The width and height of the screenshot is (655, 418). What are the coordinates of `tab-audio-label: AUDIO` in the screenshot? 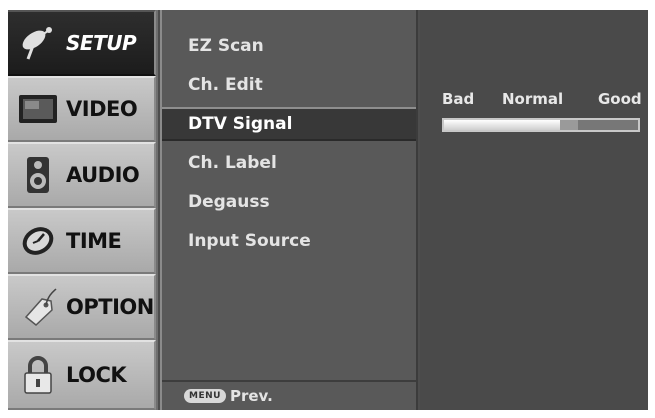 It's located at (103, 175).